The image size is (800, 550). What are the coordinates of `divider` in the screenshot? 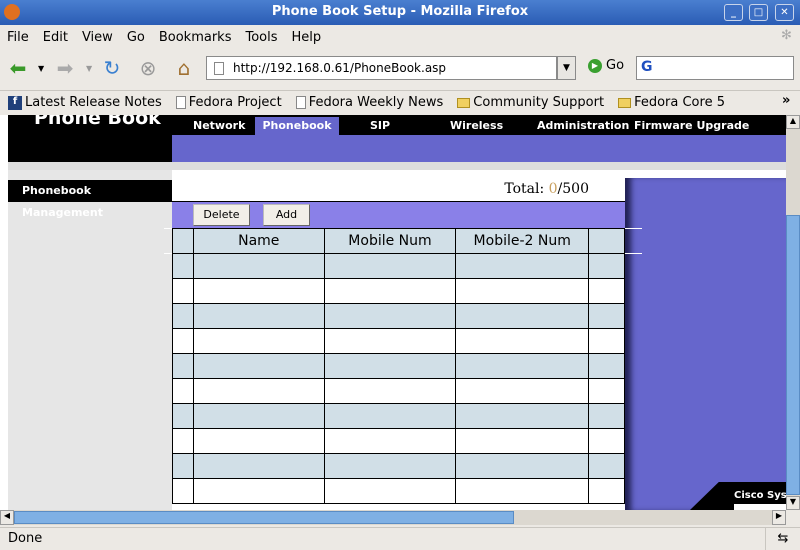 It's located at (397, 166).